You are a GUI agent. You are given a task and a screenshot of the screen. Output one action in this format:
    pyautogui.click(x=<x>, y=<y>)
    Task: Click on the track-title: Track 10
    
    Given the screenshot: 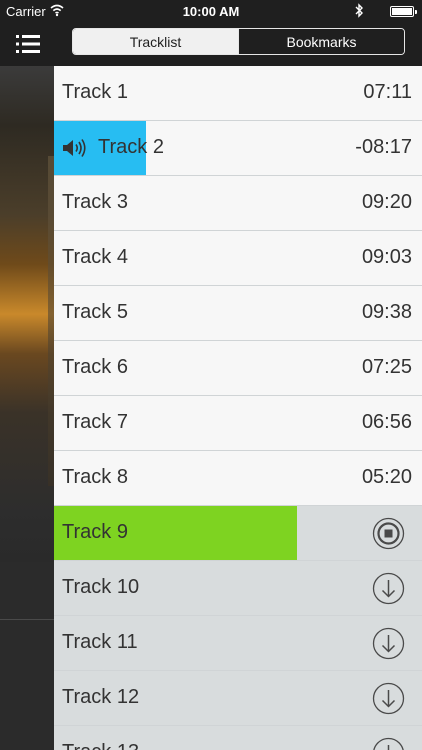 What is the action you would take?
    pyautogui.click(x=101, y=587)
    